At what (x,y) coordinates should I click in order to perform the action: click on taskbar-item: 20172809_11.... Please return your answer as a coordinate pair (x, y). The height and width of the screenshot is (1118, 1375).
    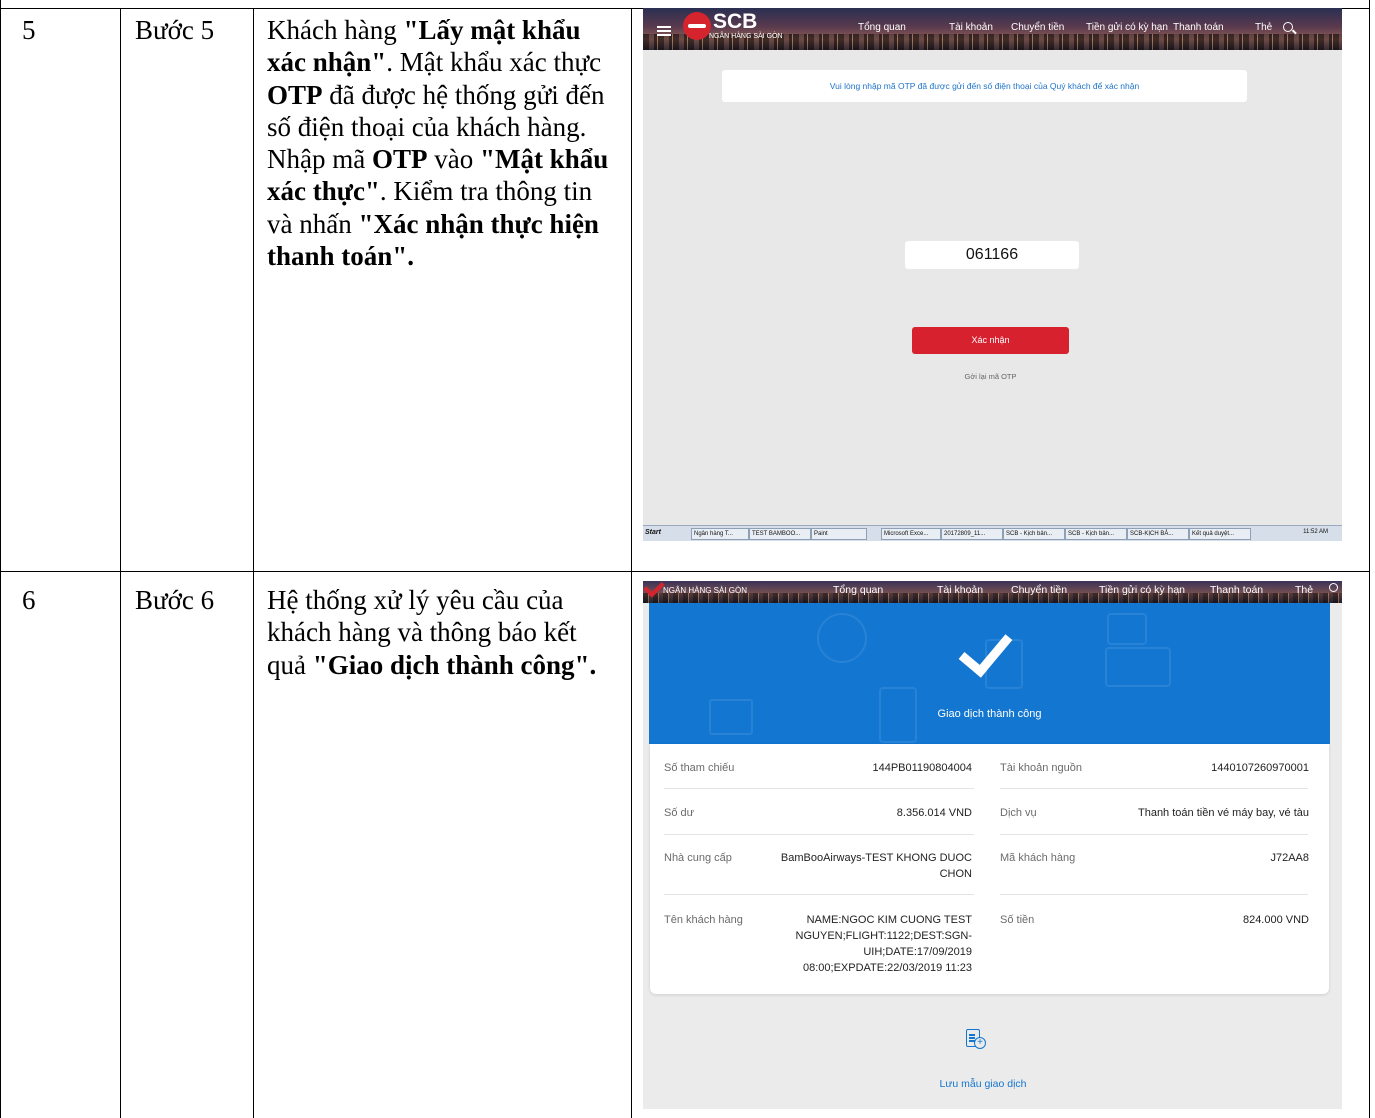
    Looking at the image, I should click on (972, 534).